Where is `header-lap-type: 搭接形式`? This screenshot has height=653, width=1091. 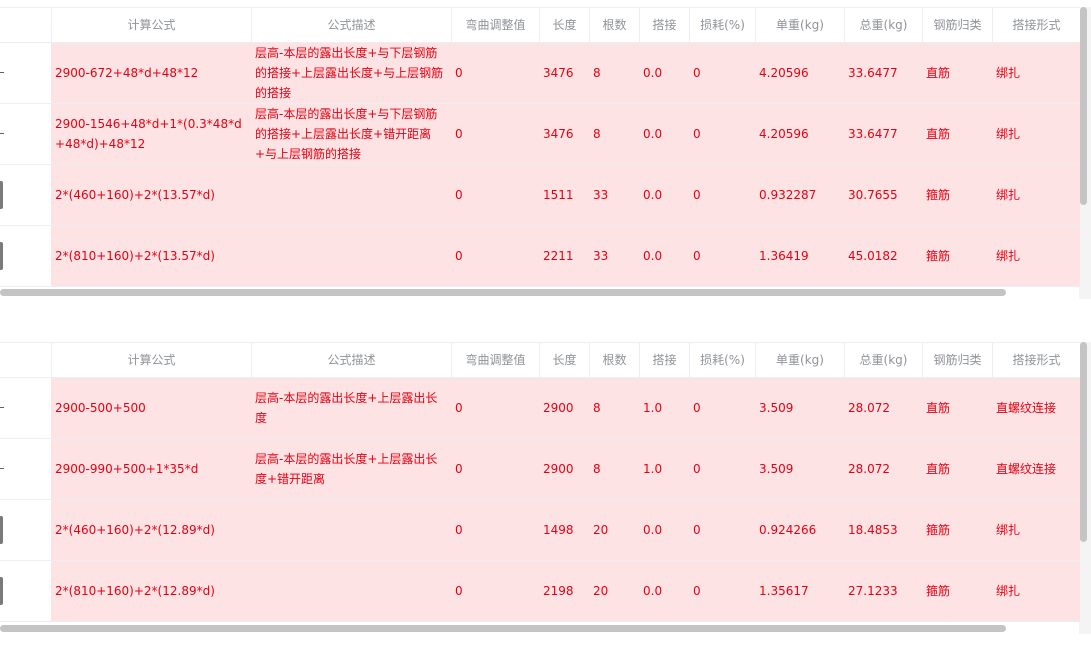
header-lap-type: 搭接形式 is located at coordinates (1036, 360).